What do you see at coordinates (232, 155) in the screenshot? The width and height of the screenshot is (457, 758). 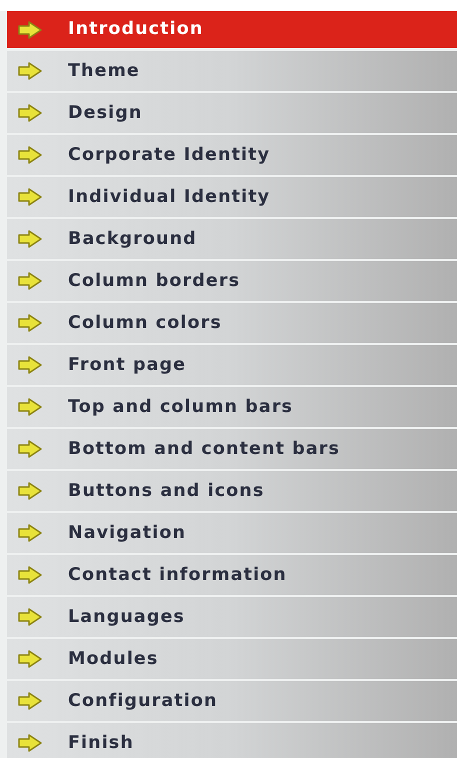 I see `menu-item: Corporate Identity` at bounding box center [232, 155].